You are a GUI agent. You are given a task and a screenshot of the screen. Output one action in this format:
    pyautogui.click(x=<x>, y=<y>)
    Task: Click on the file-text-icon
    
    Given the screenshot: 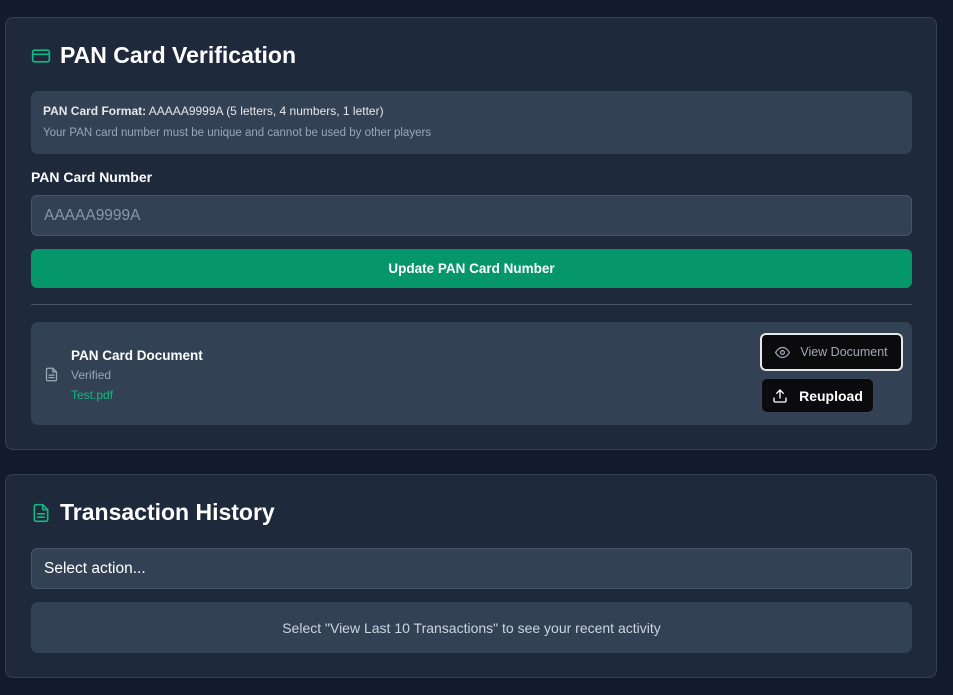 What is the action you would take?
    pyautogui.click(x=41, y=513)
    